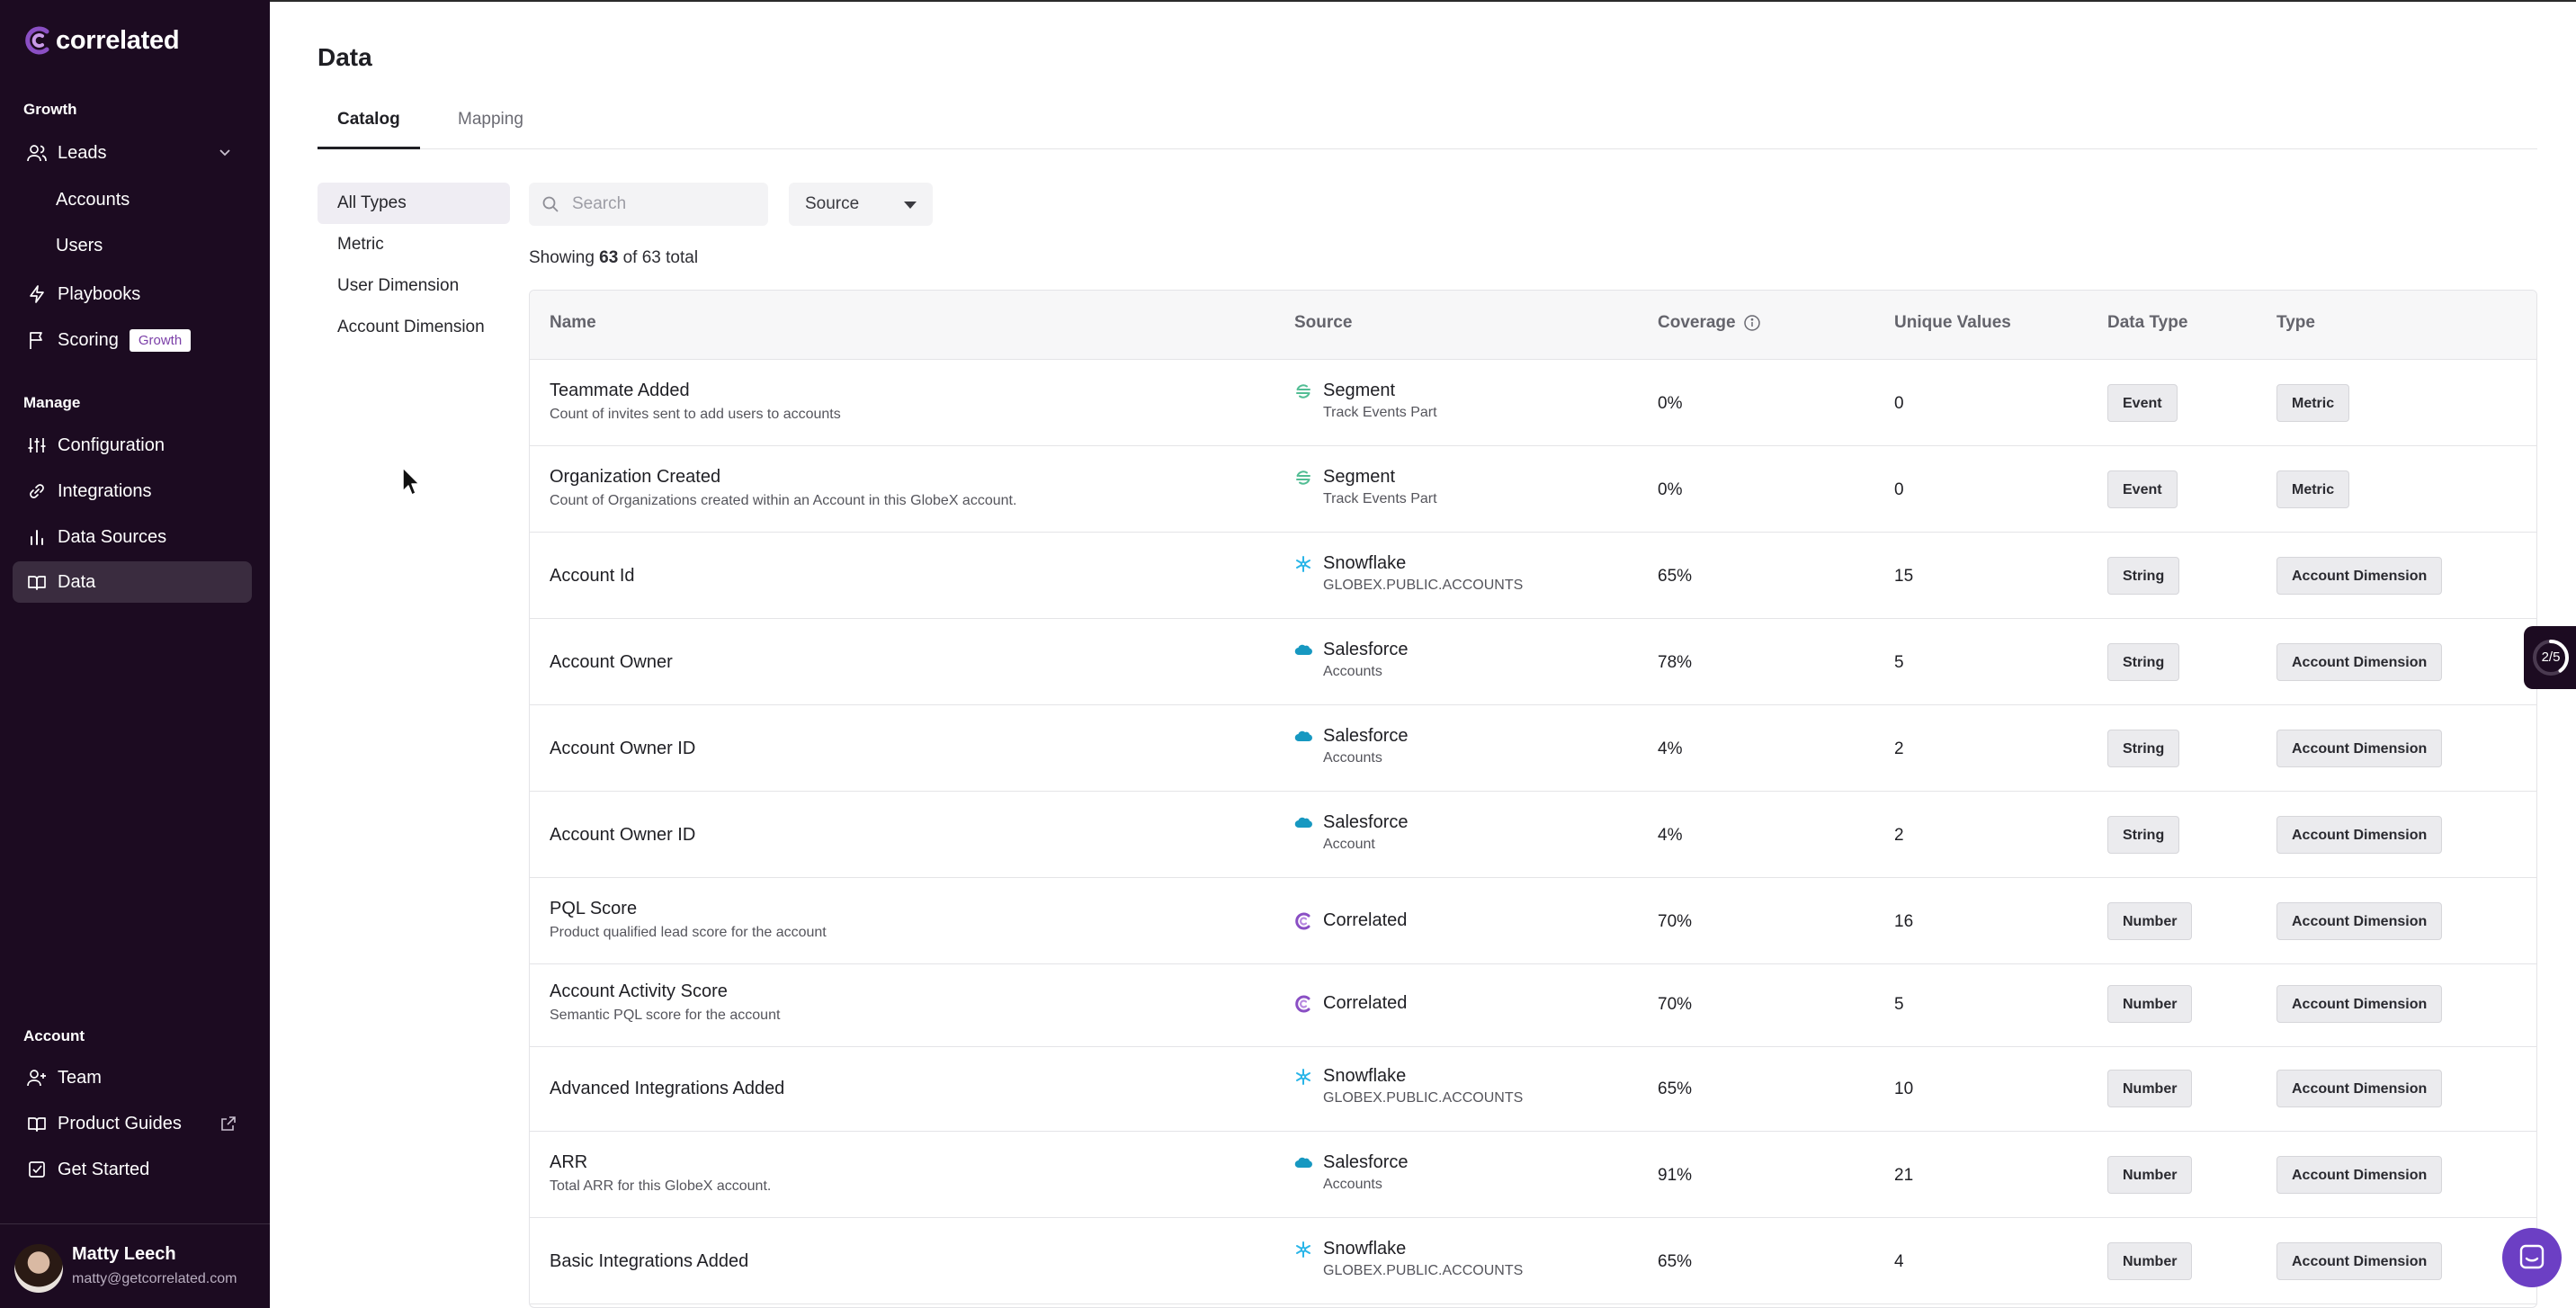  What do you see at coordinates (101, 40) in the screenshot?
I see `brand-logo: correlated` at bounding box center [101, 40].